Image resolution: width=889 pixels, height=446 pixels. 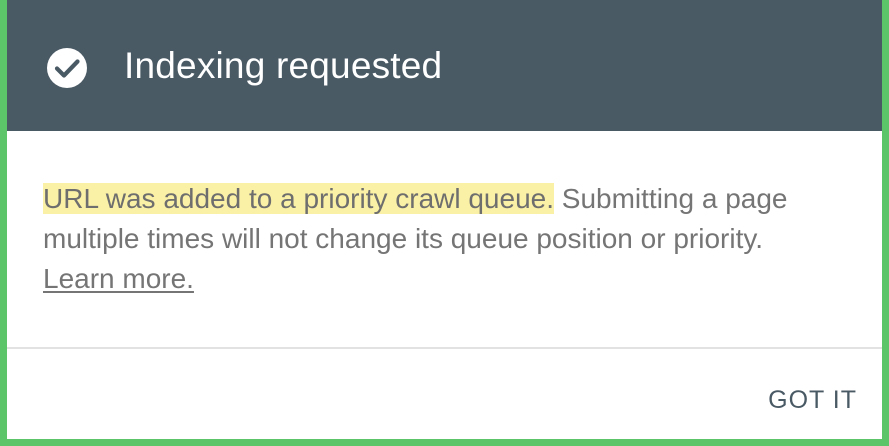 What do you see at coordinates (444, 348) in the screenshot?
I see `dialog-divider` at bounding box center [444, 348].